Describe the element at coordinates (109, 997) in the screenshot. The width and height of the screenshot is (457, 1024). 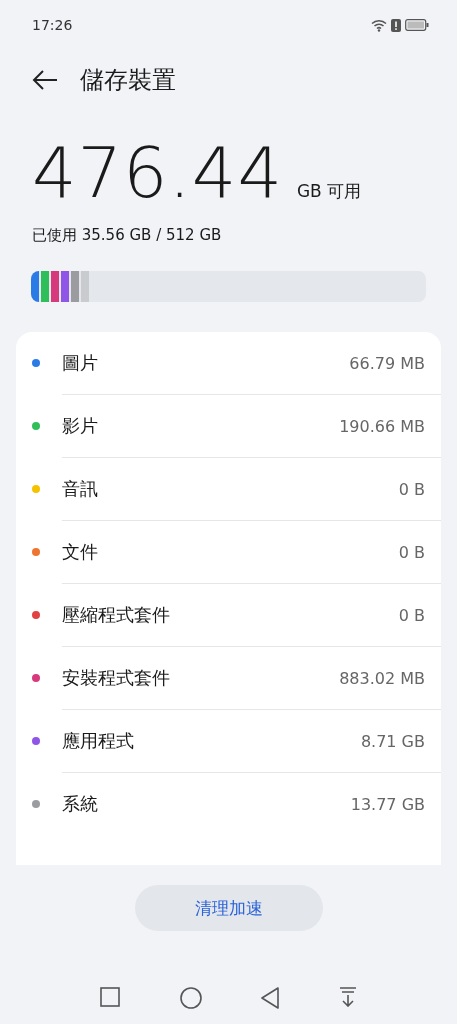
I see `recents-icon` at that location.